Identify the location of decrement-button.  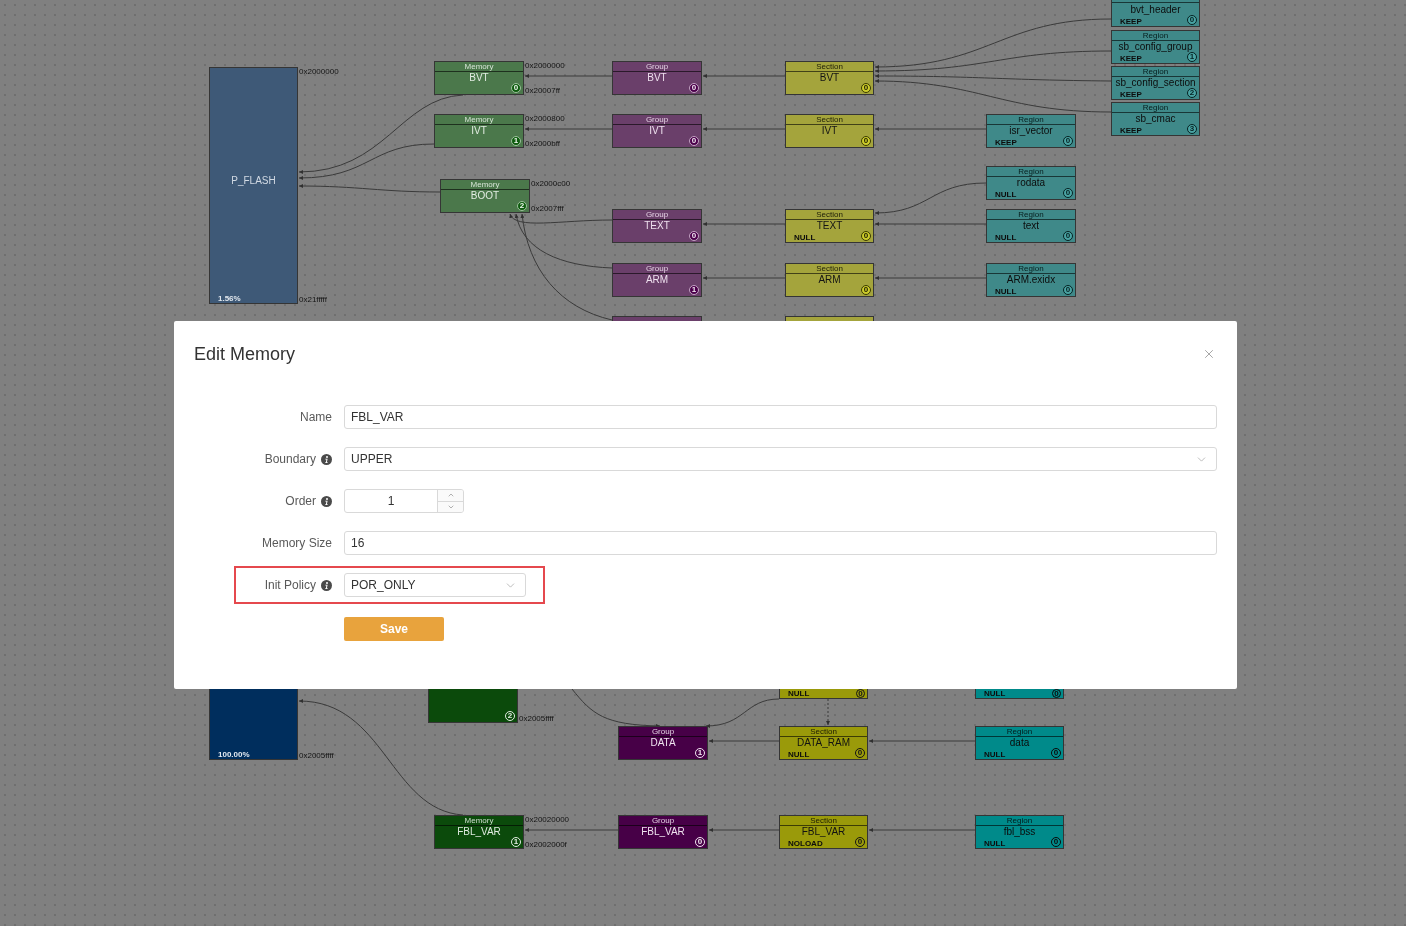
(450, 506).